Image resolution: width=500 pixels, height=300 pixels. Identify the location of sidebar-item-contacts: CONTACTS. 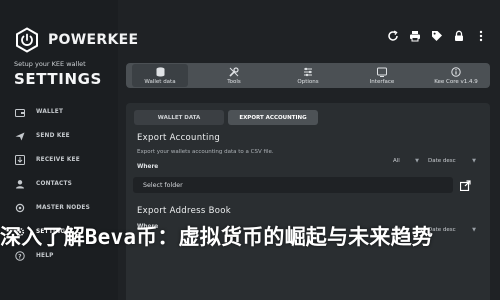
(59, 184).